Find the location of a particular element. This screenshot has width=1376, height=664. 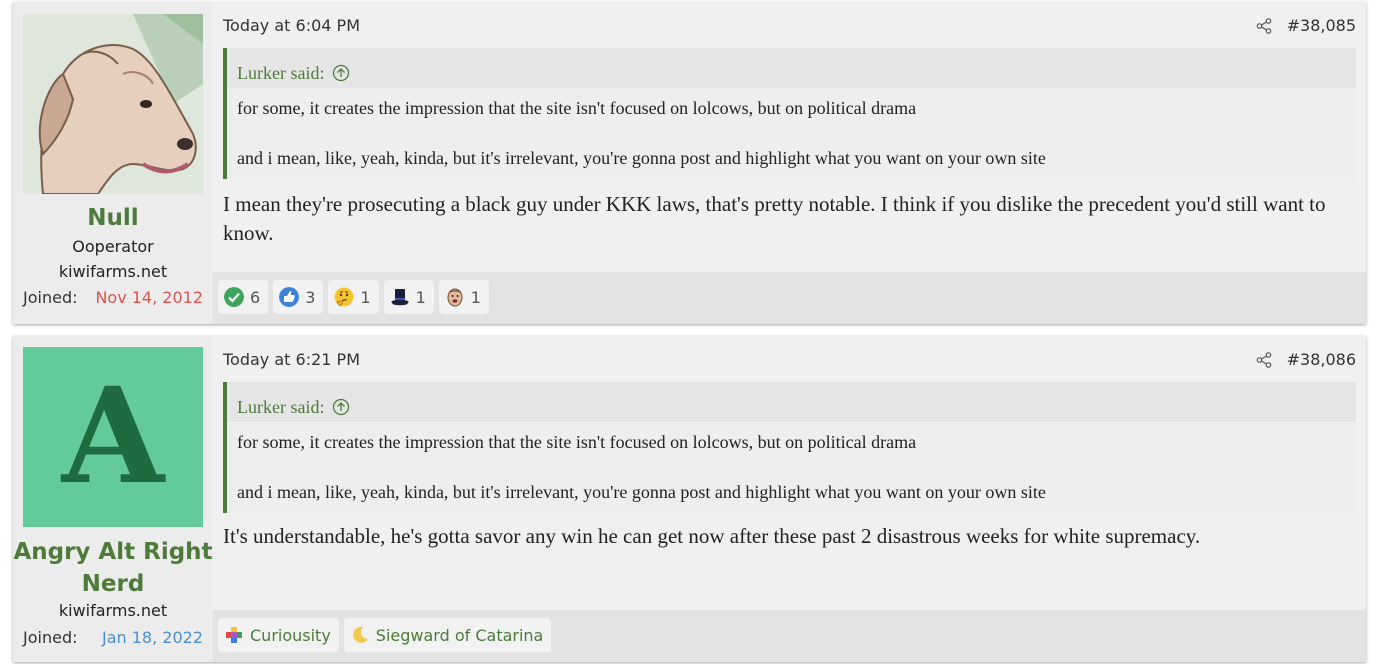

reaction-item: Curiousity is located at coordinates (278, 635).